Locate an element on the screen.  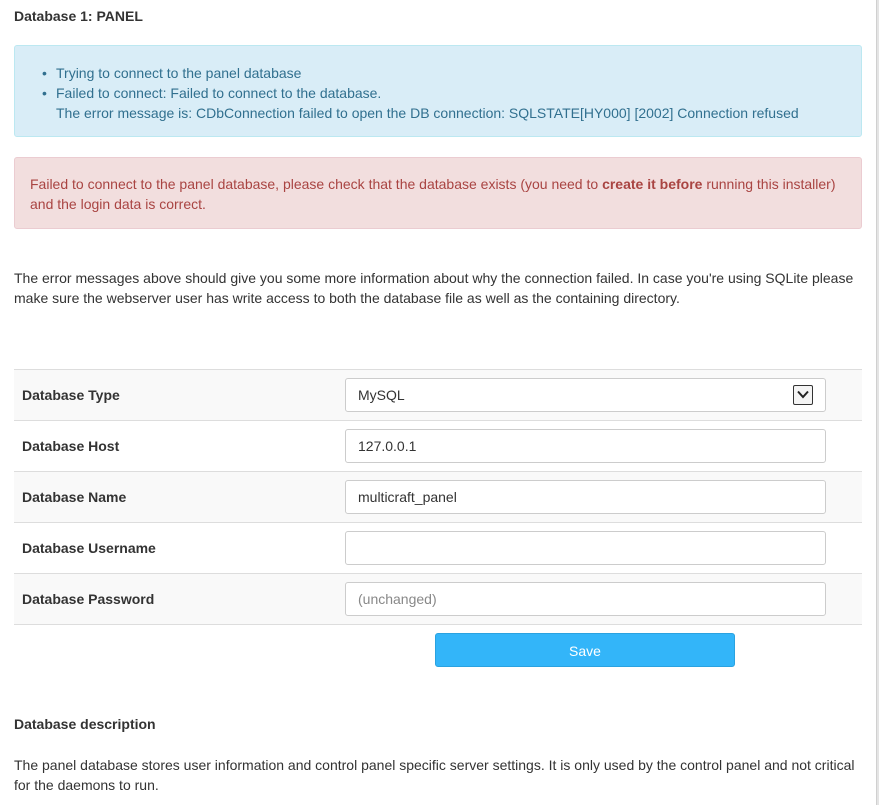
db-host-input is located at coordinates (585, 446).